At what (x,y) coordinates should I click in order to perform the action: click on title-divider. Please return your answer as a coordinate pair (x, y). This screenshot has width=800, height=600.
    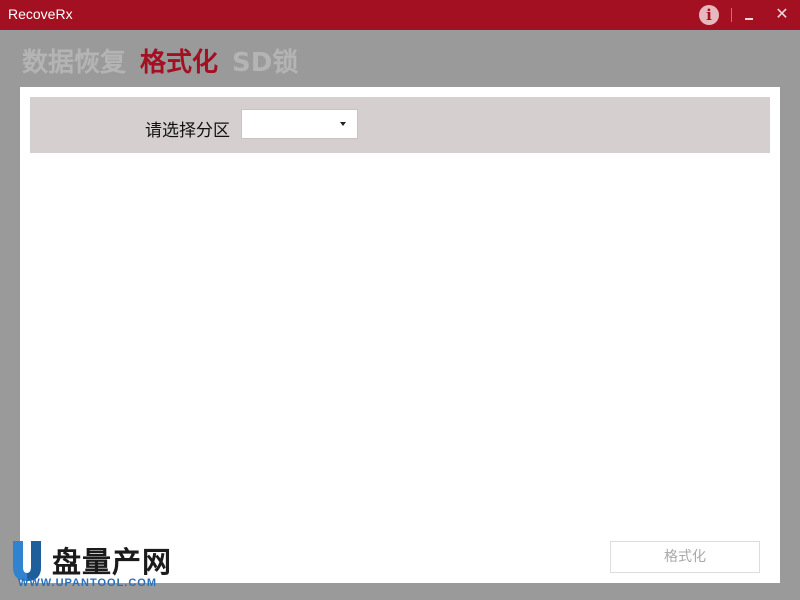
    Looking at the image, I should click on (731, 15).